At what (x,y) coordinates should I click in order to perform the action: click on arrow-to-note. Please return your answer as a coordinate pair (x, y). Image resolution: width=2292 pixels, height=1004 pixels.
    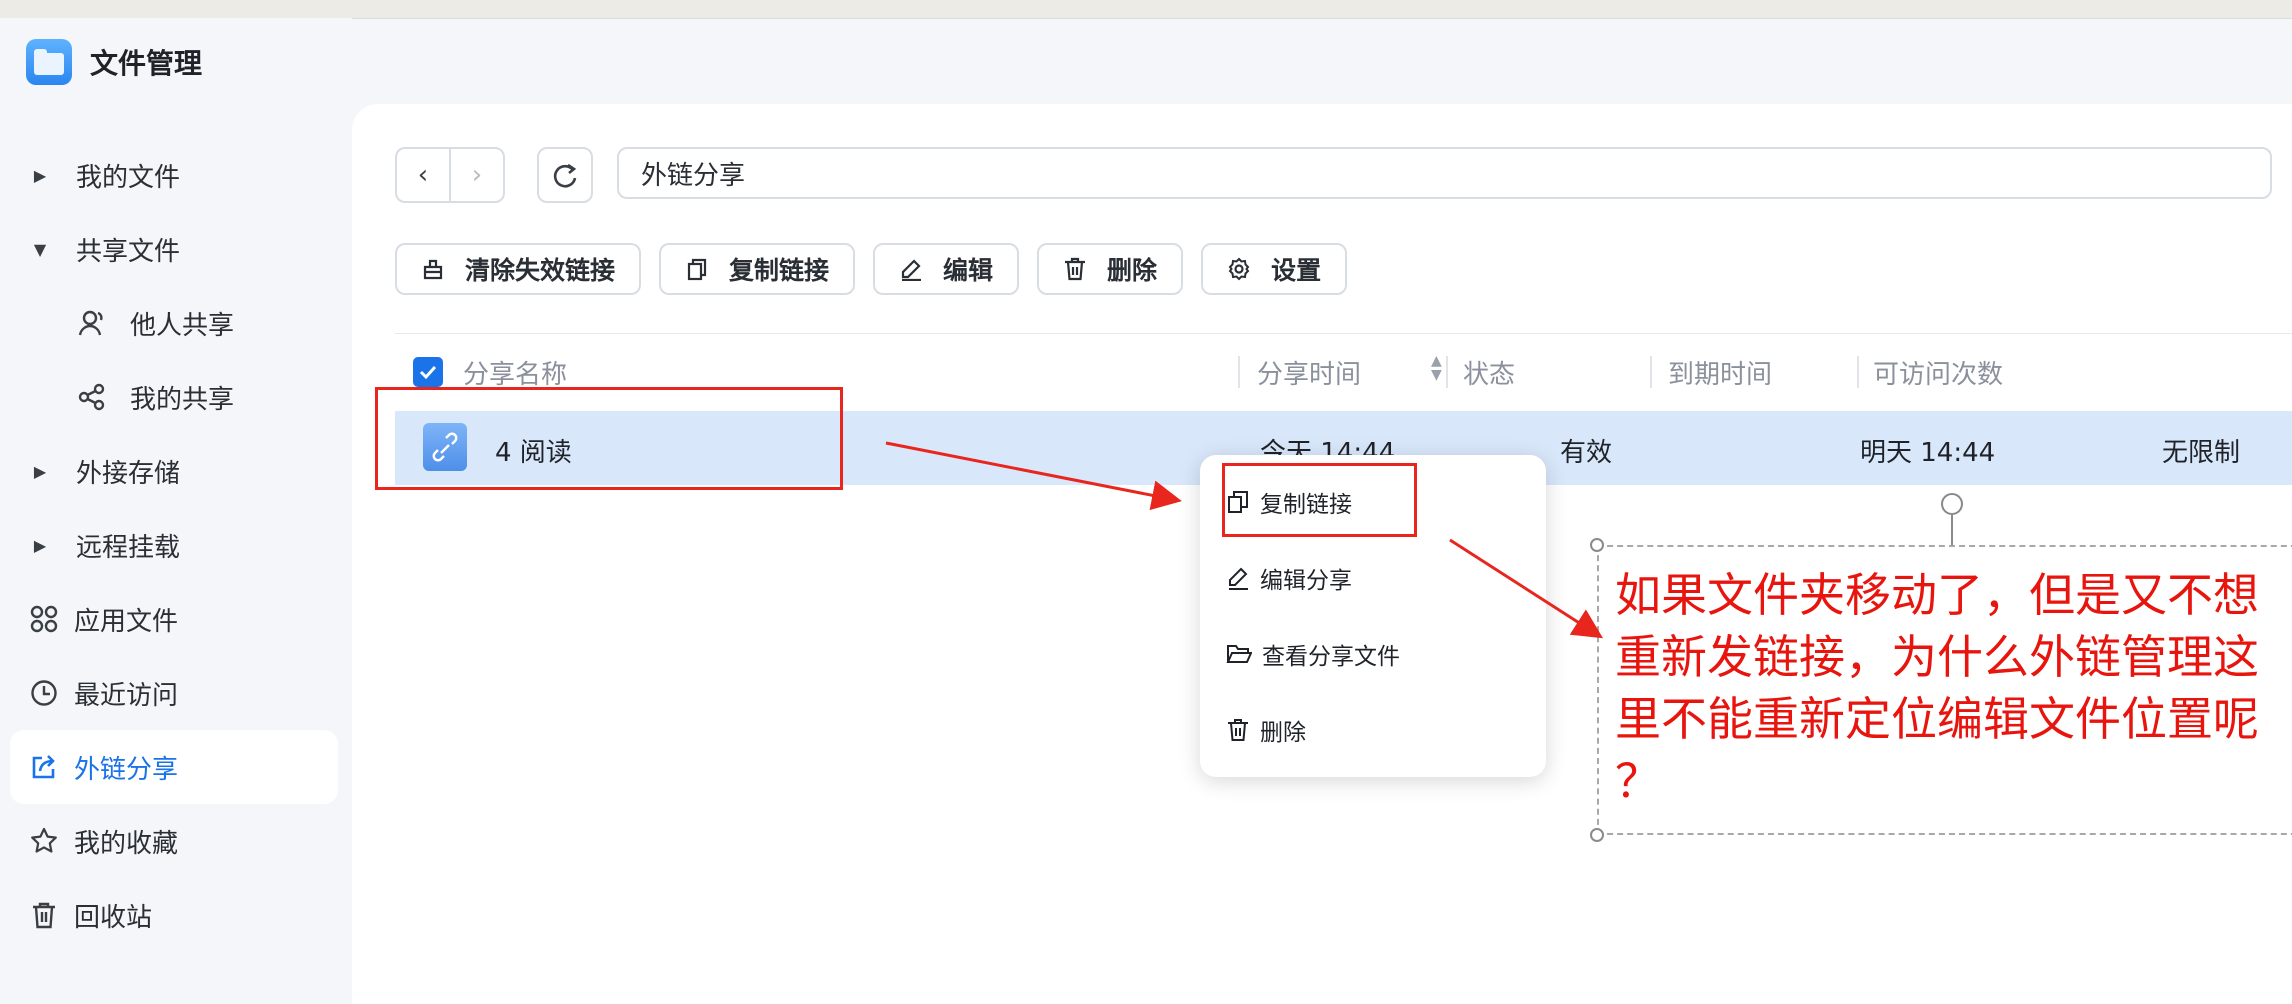
    Looking at the image, I should click on (1526, 588).